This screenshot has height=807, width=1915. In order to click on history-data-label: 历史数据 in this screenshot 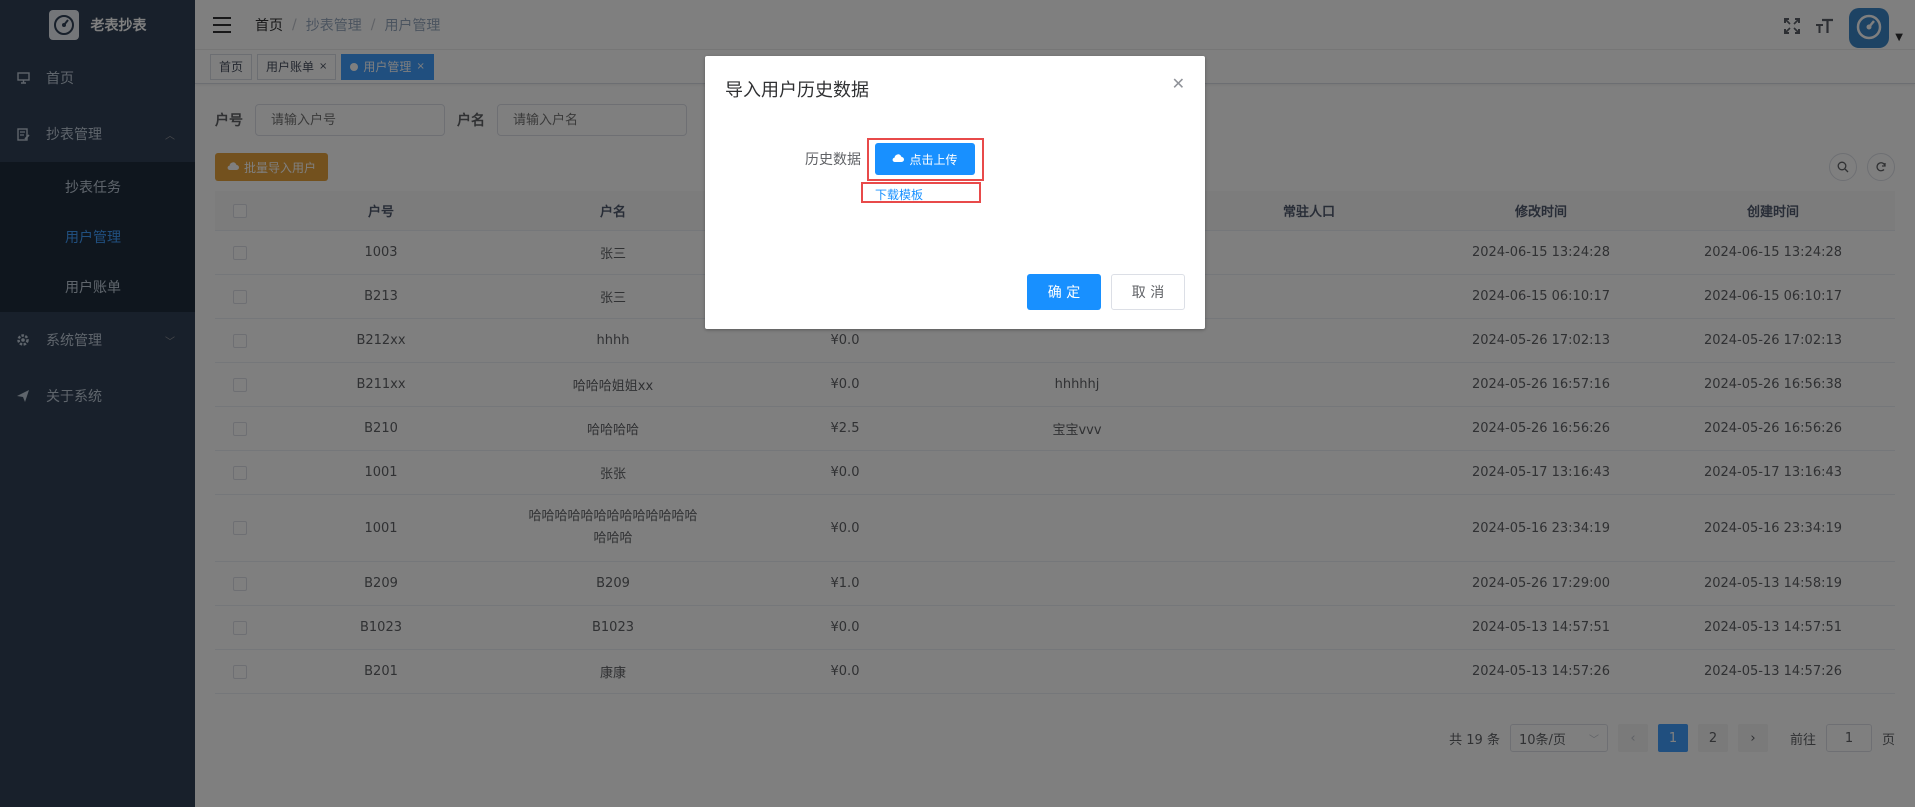, I will do `click(833, 160)`.